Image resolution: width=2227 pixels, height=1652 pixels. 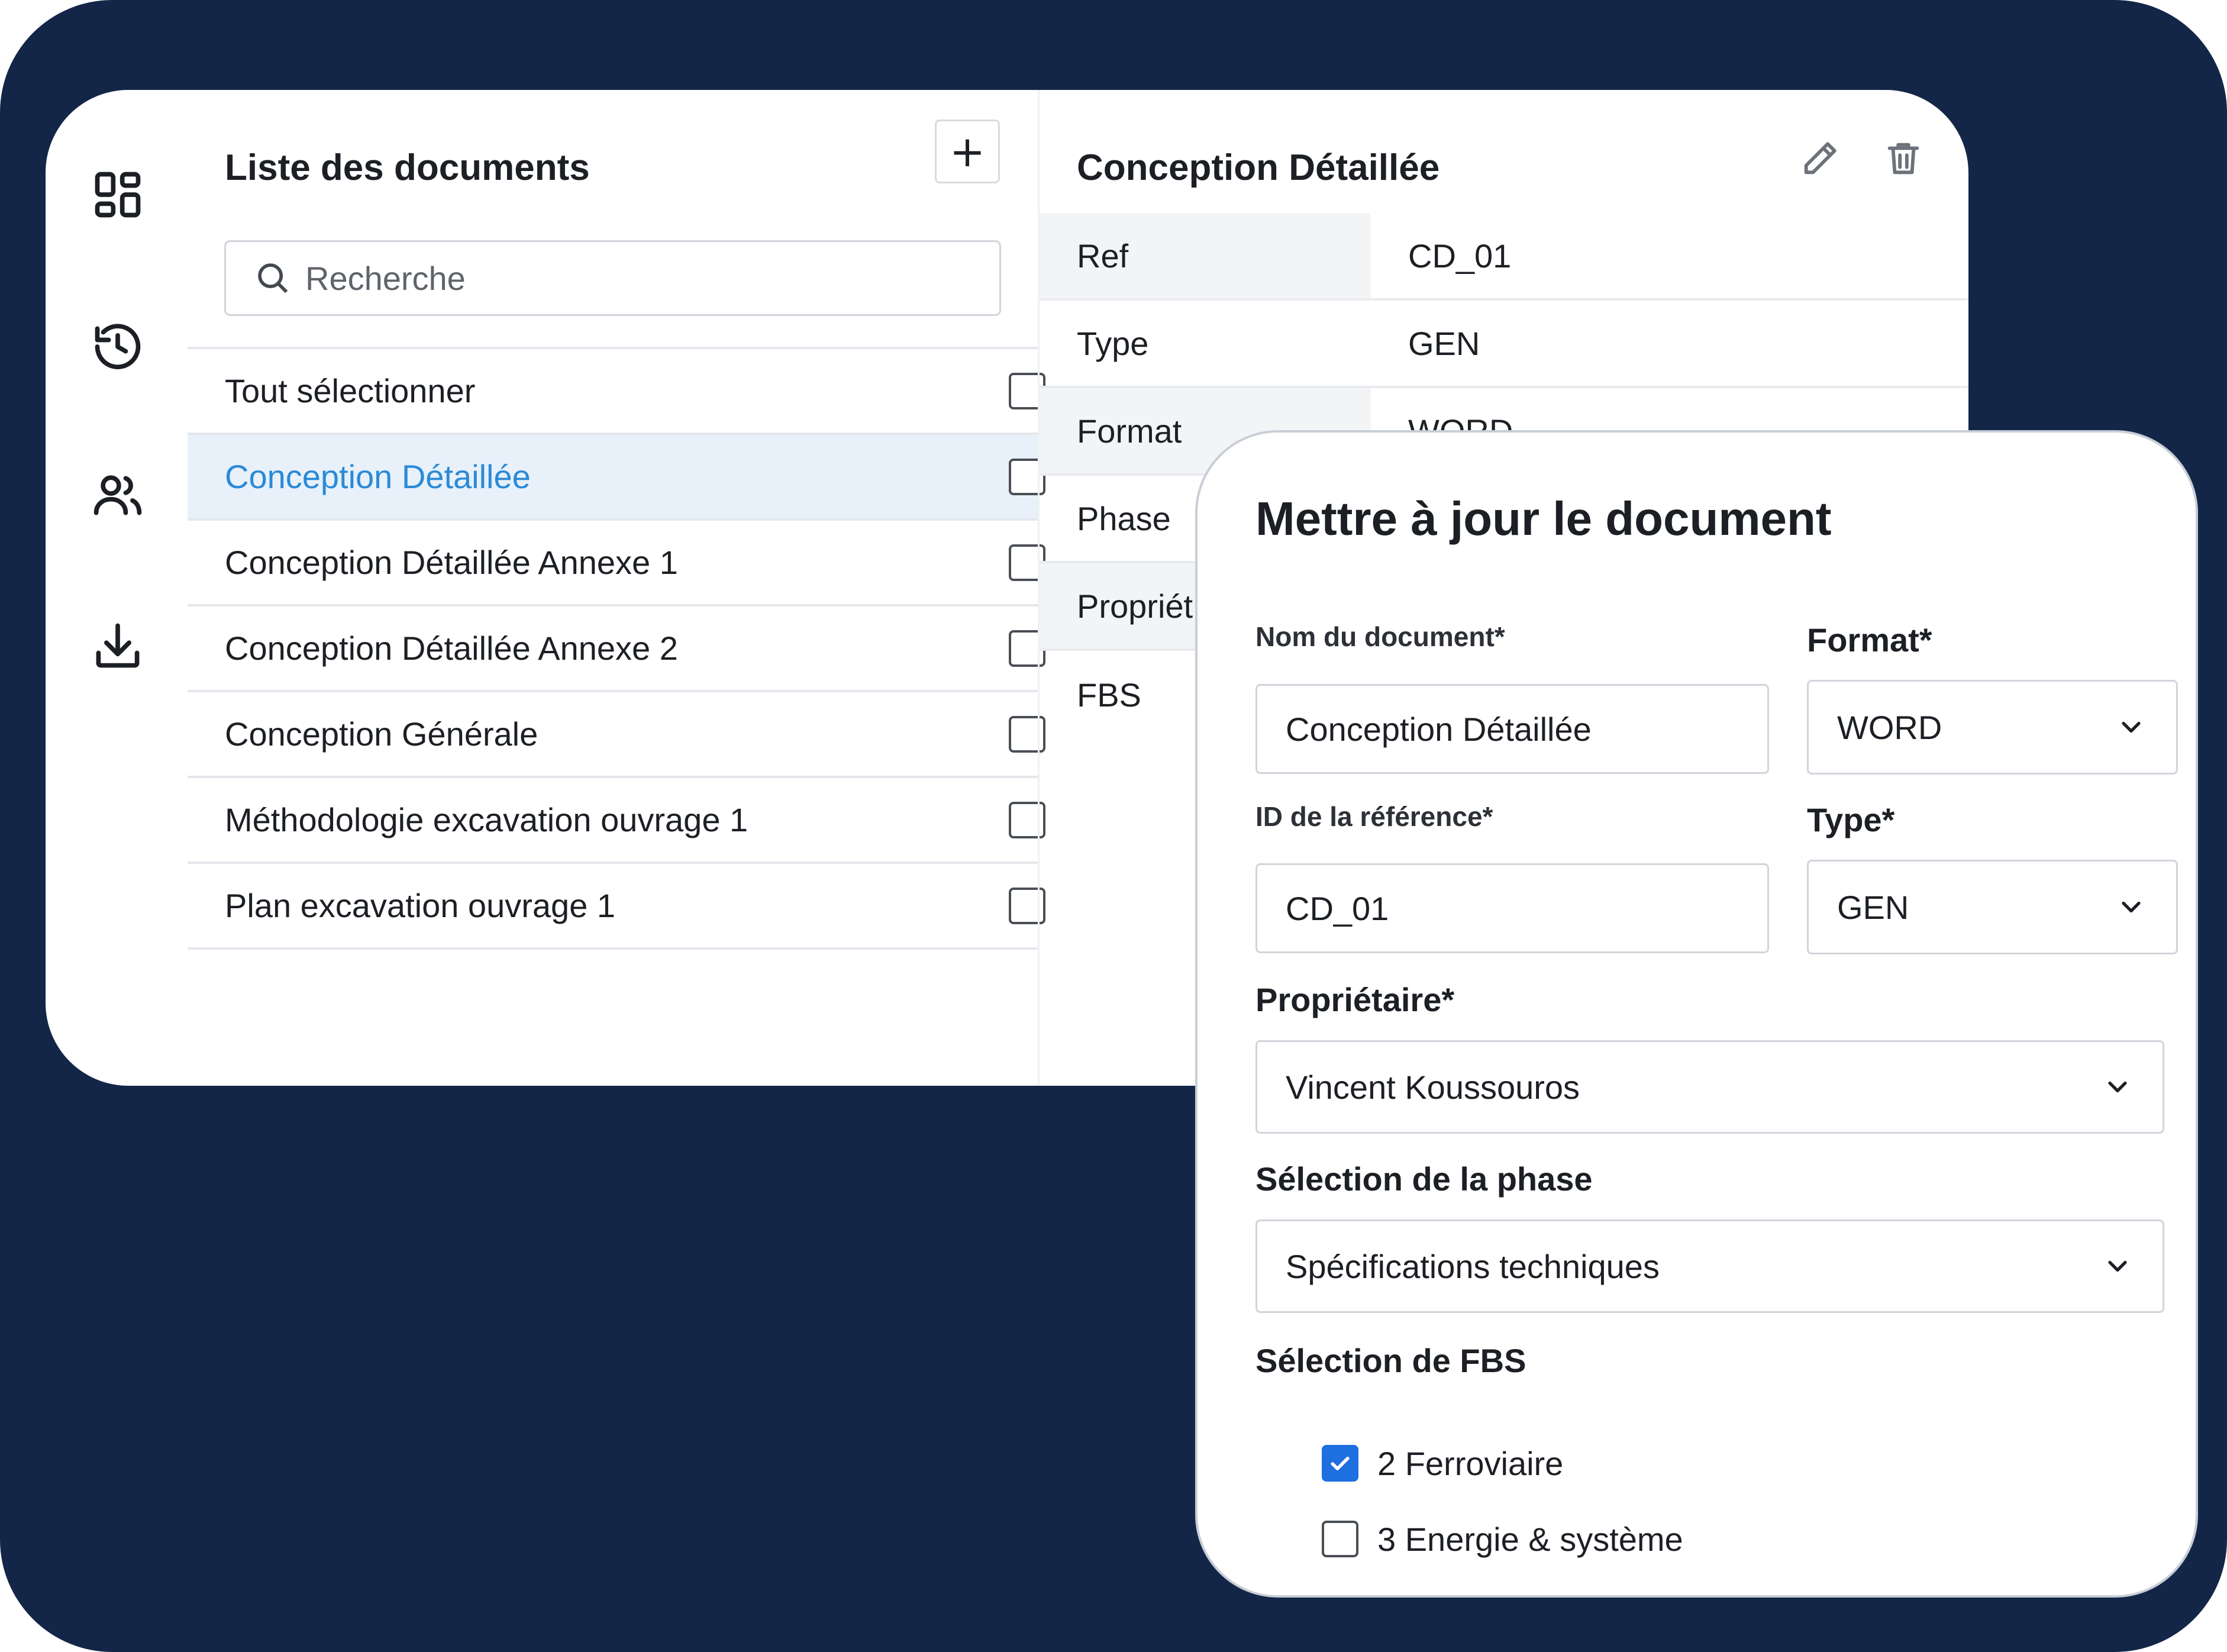 What do you see at coordinates (1992, 907) in the screenshot?
I see `type-select: GEN` at bounding box center [1992, 907].